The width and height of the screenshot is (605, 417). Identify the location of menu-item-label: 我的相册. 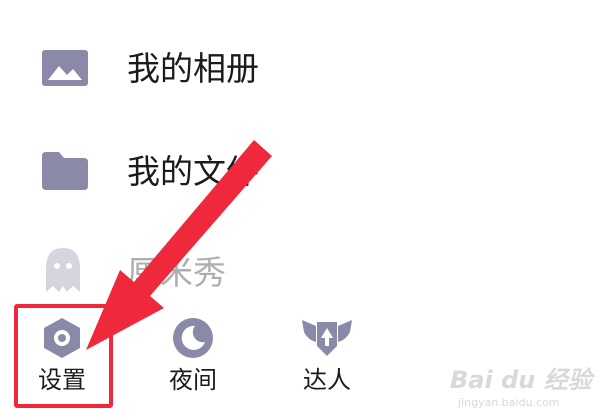
(193, 68).